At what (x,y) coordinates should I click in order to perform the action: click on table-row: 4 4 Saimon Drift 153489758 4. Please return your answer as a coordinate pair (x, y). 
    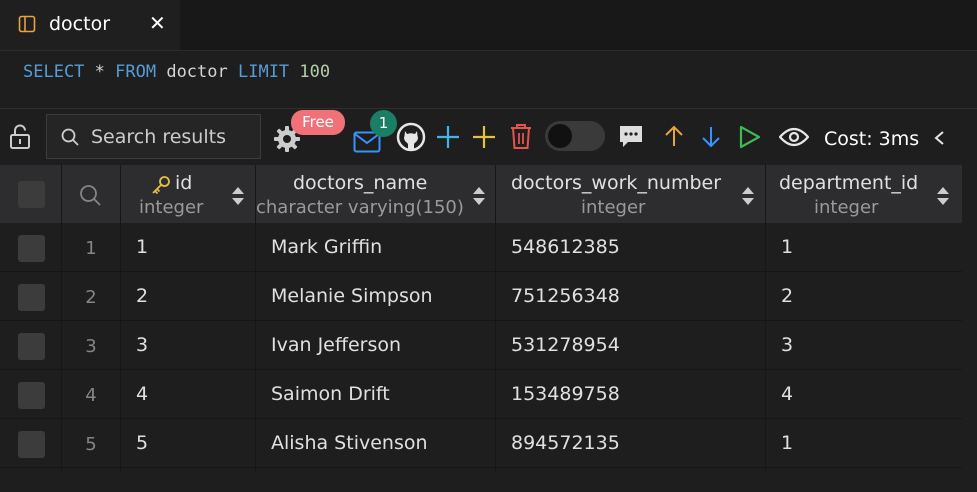
    Looking at the image, I should click on (481, 394).